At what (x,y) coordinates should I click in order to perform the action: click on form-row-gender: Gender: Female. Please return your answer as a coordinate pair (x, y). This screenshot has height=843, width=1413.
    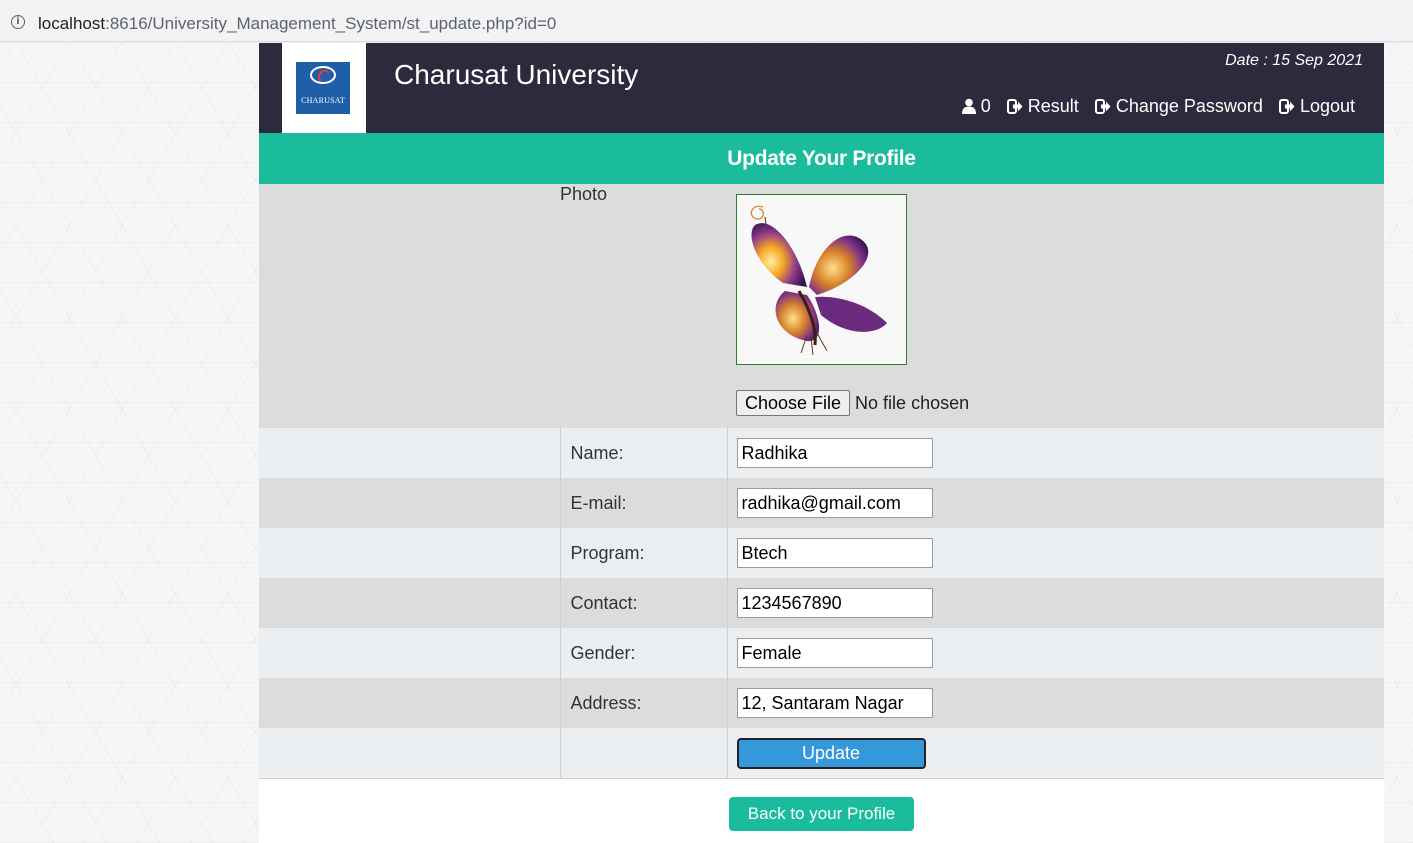
    Looking at the image, I should click on (821, 653).